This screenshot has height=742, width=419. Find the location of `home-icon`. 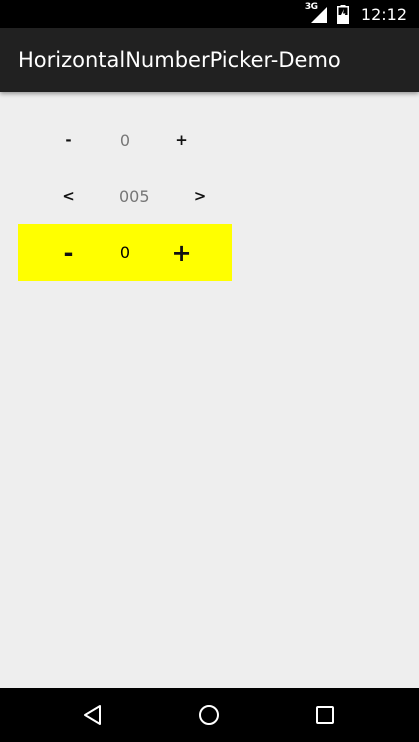

home-icon is located at coordinates (209, 715).